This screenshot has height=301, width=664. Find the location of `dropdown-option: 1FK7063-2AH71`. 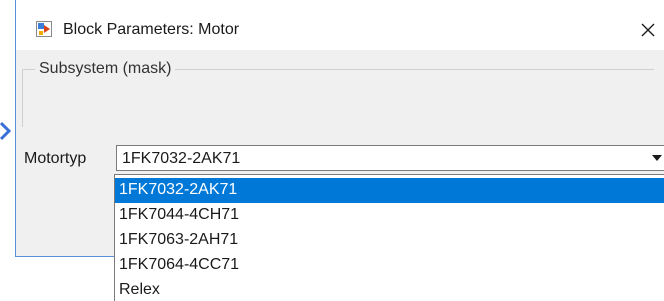

dropdown-option: 1FK7063-2AH71 is located at coordinates (389, 240).